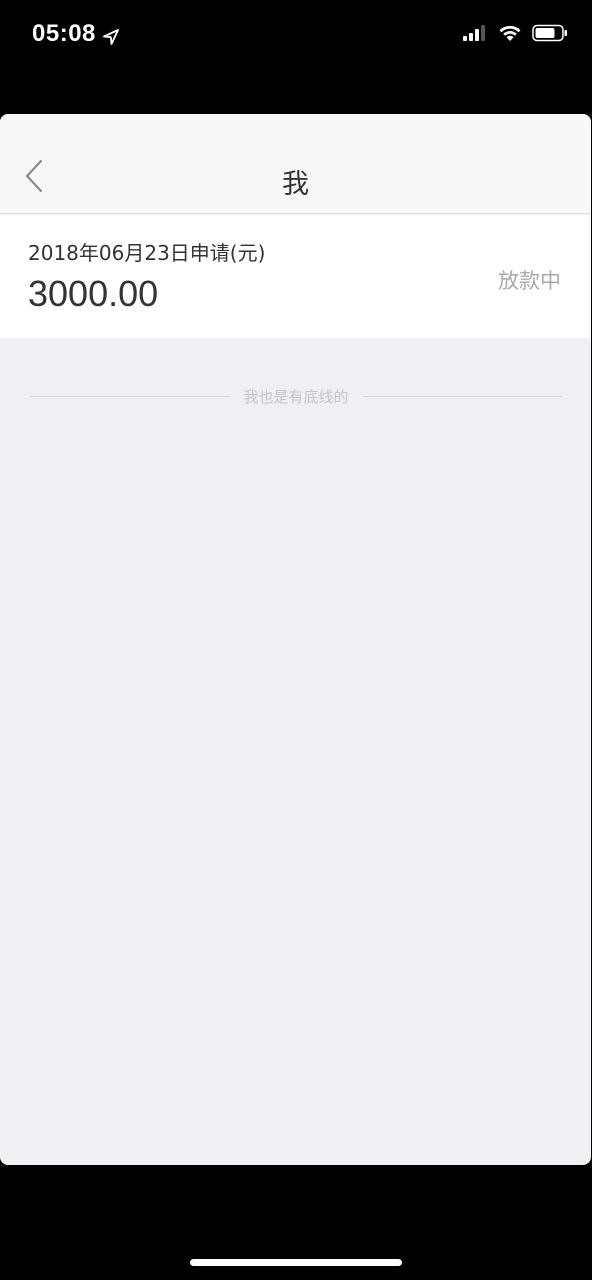 The image size is (592, 1280). I want to click on status-icons, so click(515, 33).